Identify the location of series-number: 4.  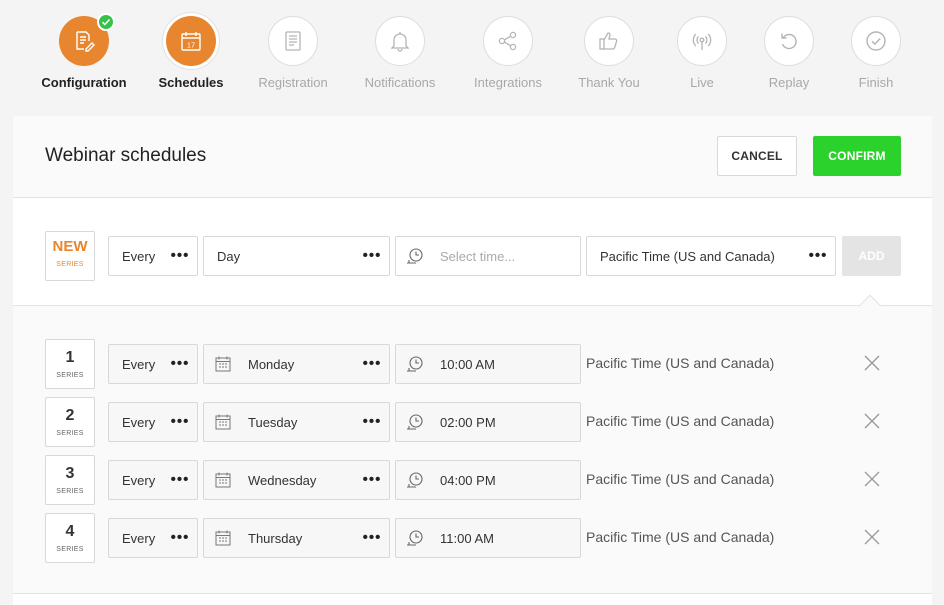
(70, 531).